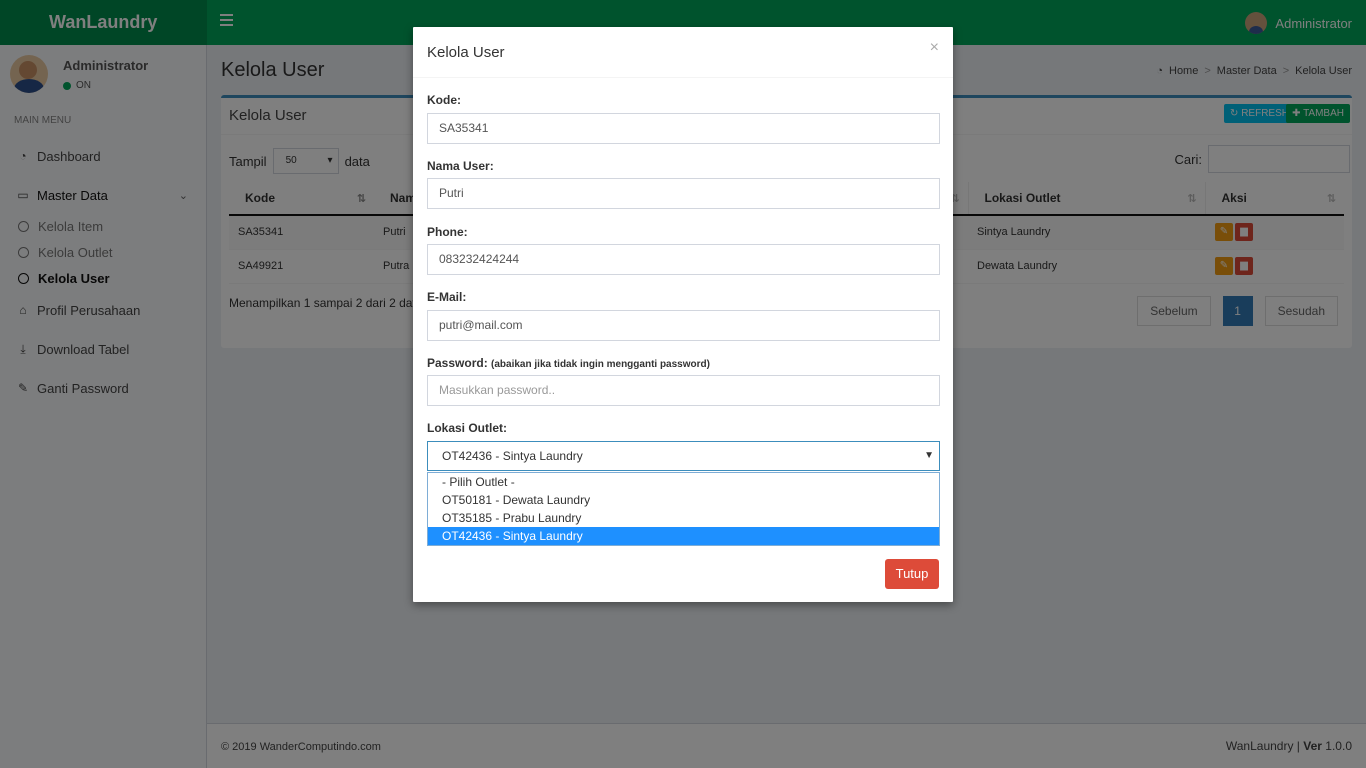 The height and width of the screenshot is (768, 1366). Describe the element at coordinates (683, 456) in the screenshot. I see `outlet-select: OT42436 - Sintya Laundry ▼` at that location.